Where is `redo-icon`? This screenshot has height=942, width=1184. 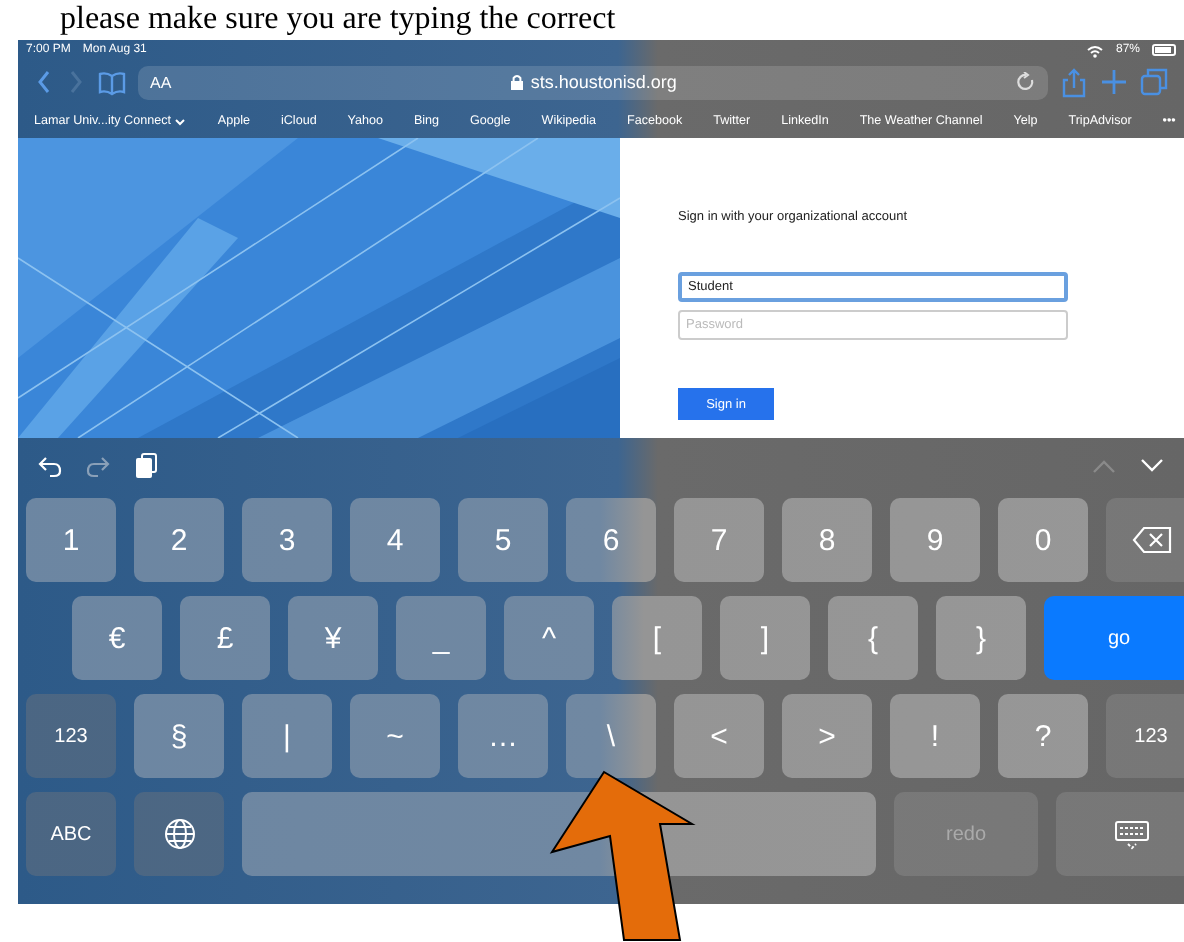 redo-icon is located at coordinates (98, 466).